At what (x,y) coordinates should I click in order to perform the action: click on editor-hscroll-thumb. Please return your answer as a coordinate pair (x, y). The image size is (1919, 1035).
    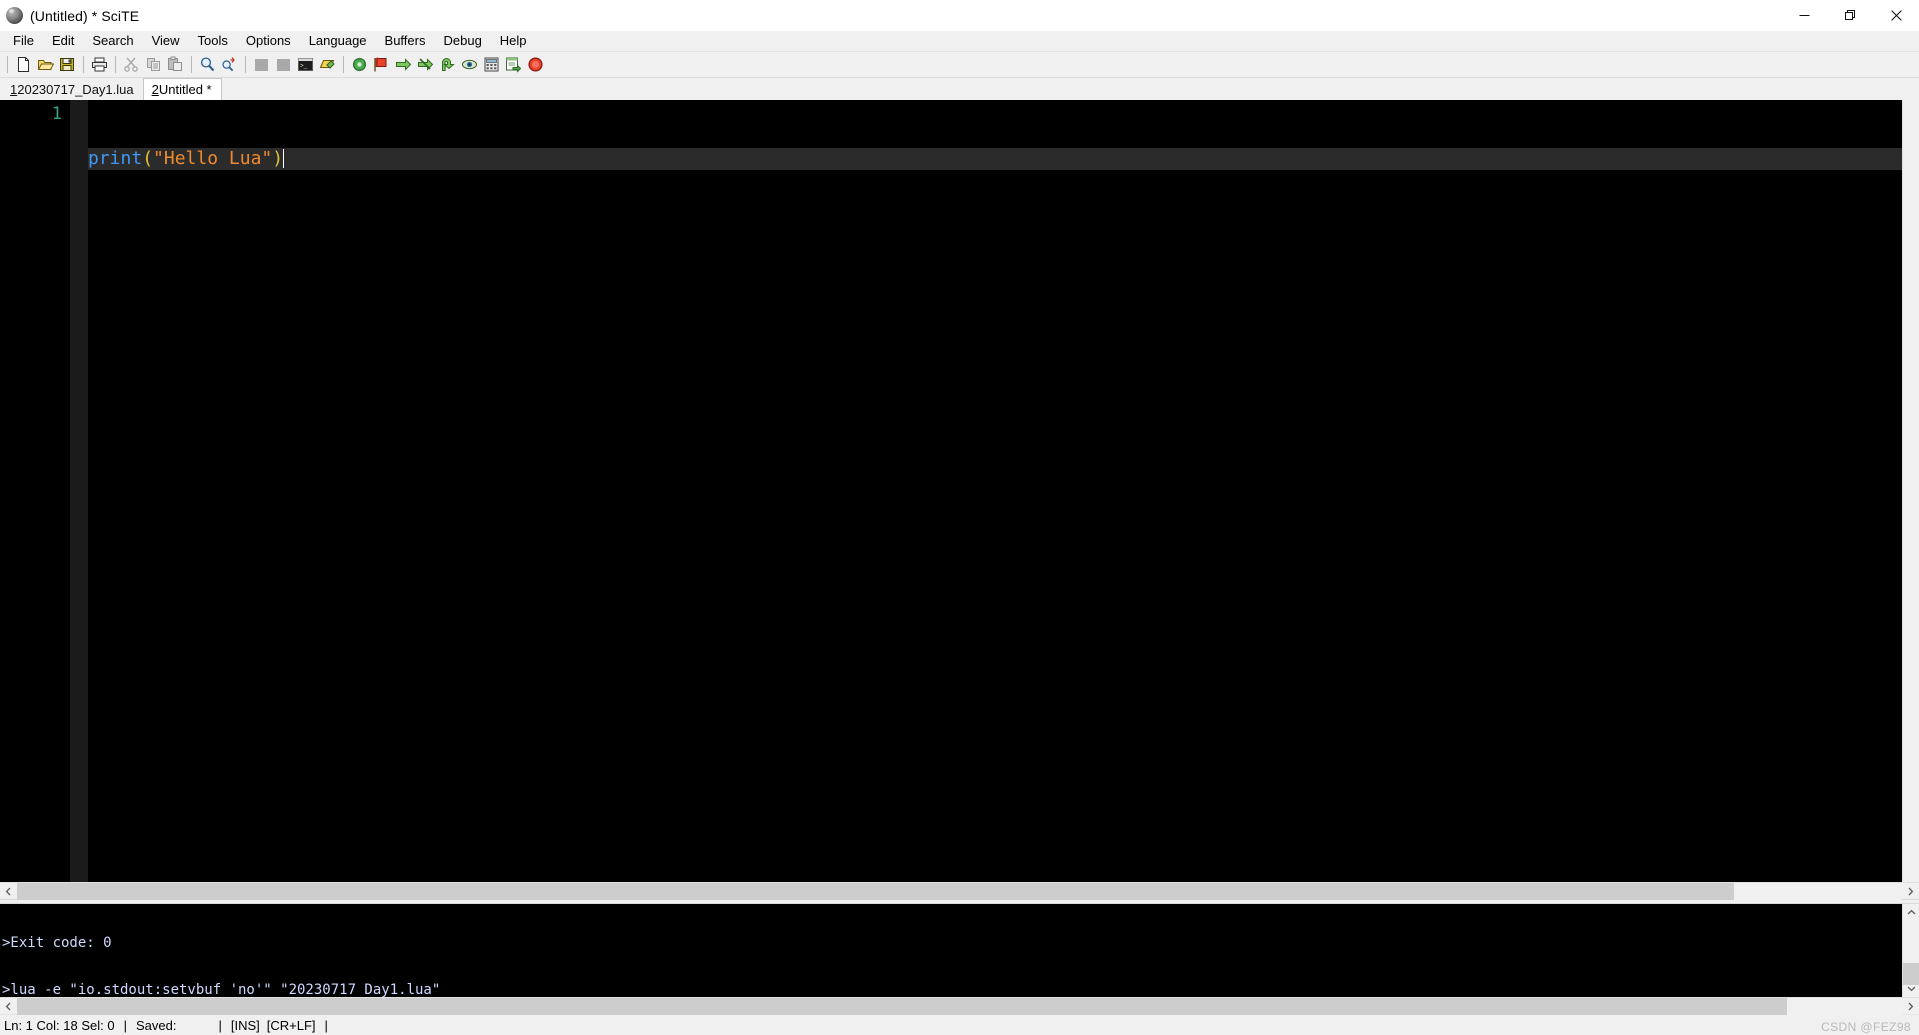
    Looking at the image, I should click on (875, 891).